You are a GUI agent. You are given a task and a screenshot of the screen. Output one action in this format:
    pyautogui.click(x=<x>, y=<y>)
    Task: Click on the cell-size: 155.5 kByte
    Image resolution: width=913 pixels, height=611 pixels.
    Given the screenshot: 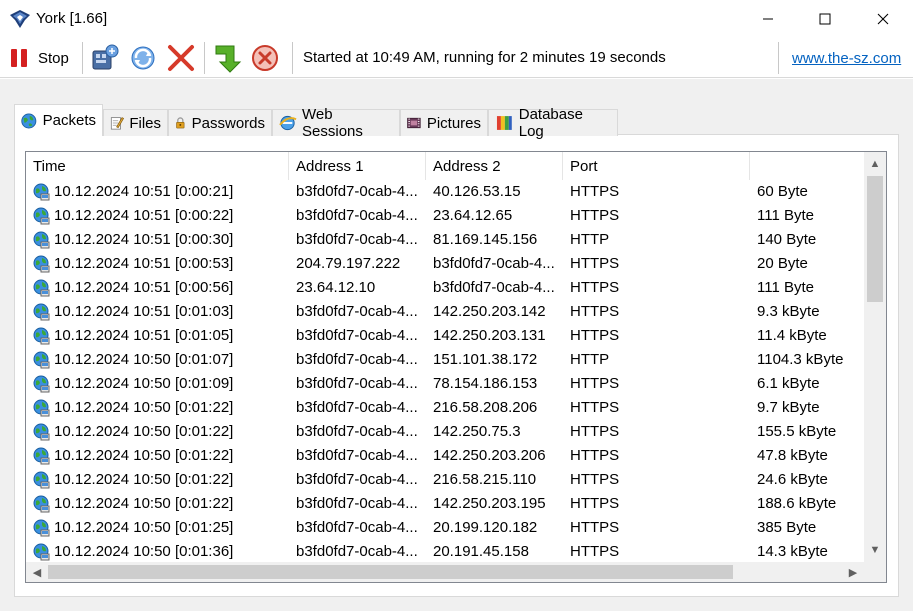 What is the action you would take?
    pyautogui.click(x=797, y=431)
    